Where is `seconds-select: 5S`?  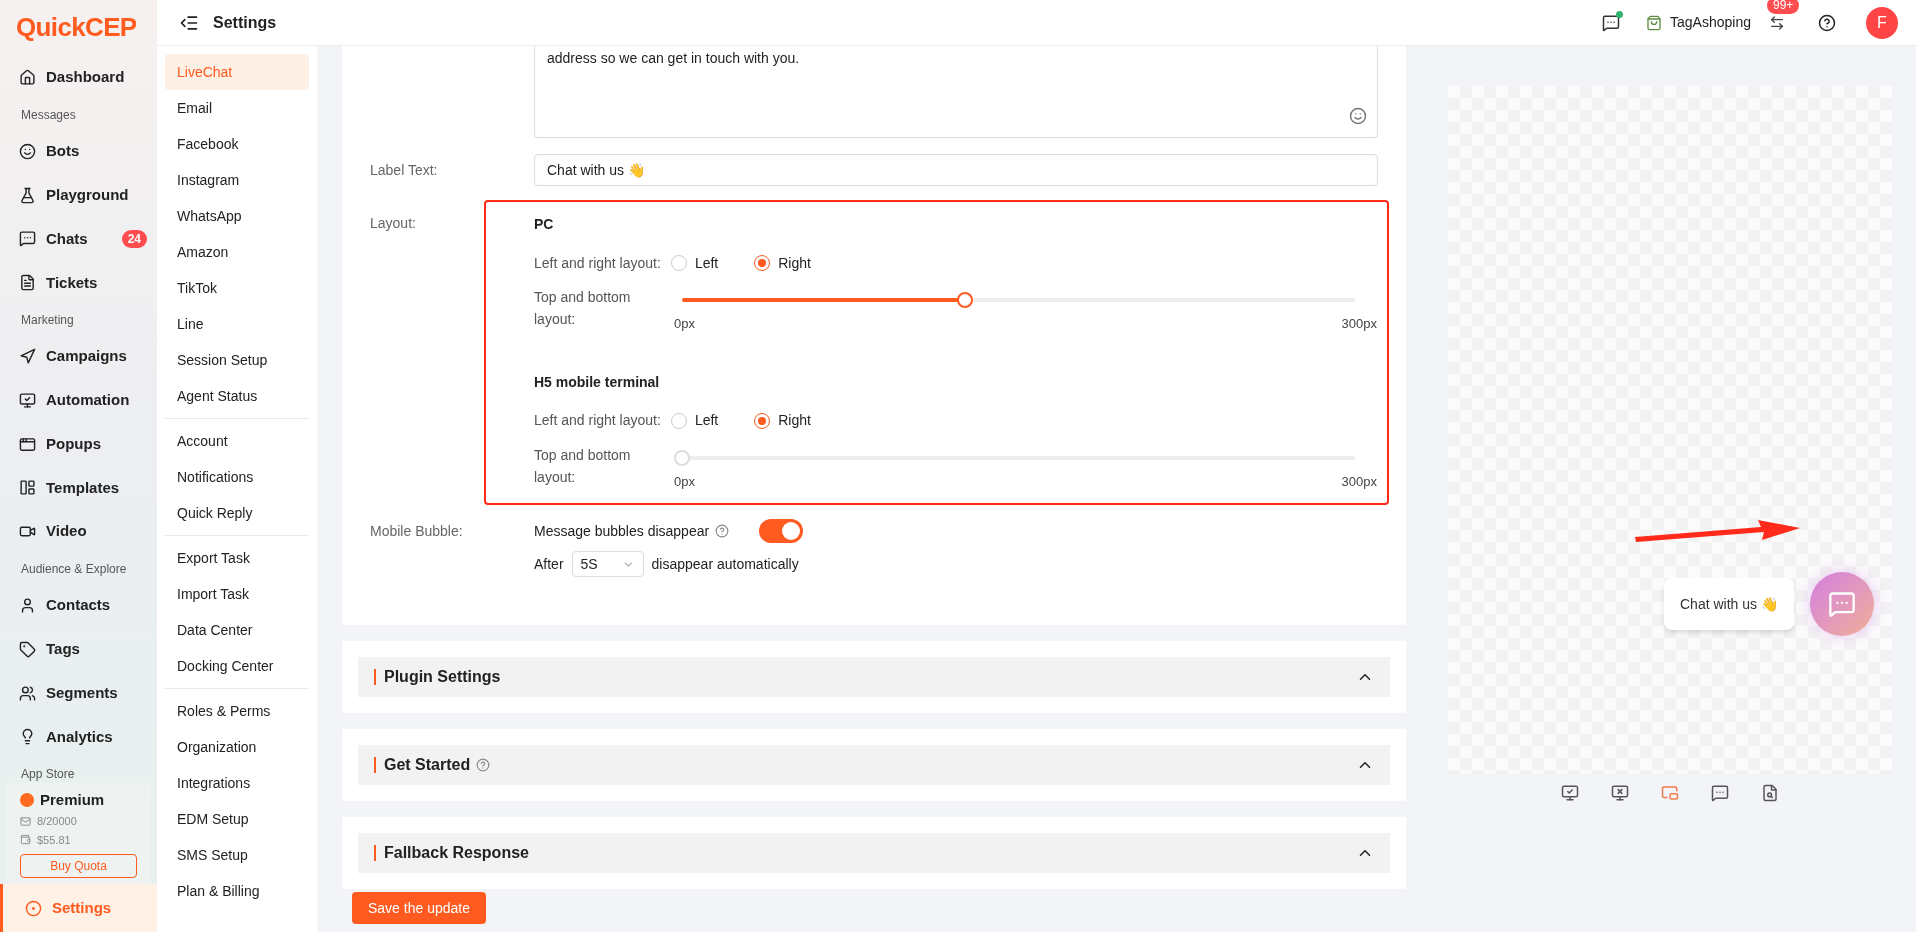 seconds-select: 5S is located at coordinates (607, 564).